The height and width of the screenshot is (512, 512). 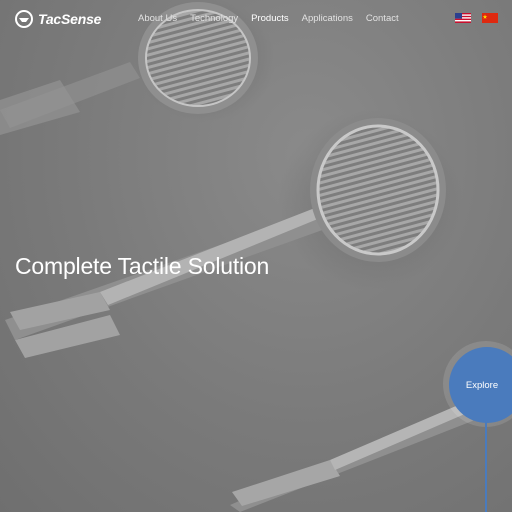 What do you see at coordinates (490, 18) in the screenshot?
I see `cn-flag-icon` at bounding box center [490, 18].